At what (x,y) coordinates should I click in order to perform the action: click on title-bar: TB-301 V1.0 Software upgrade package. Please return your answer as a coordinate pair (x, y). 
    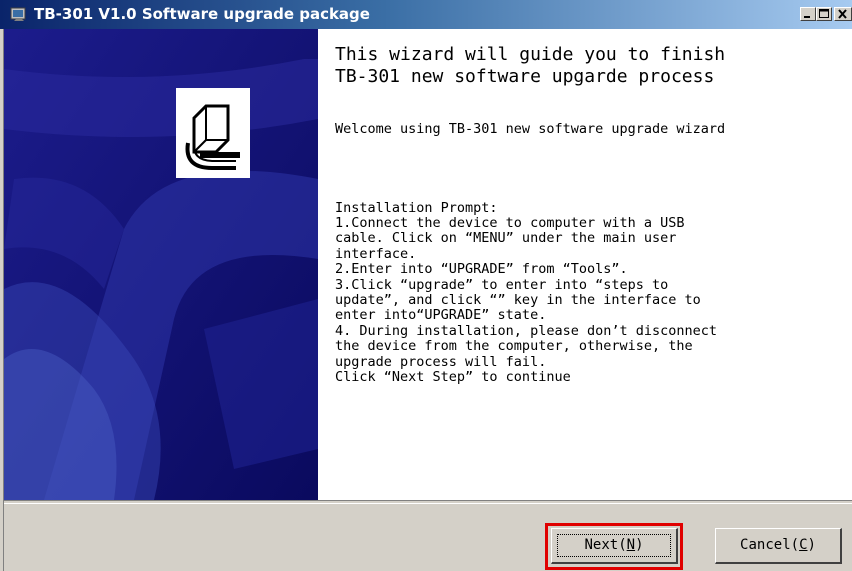
    Looking at the image, I should click on (426, 14).